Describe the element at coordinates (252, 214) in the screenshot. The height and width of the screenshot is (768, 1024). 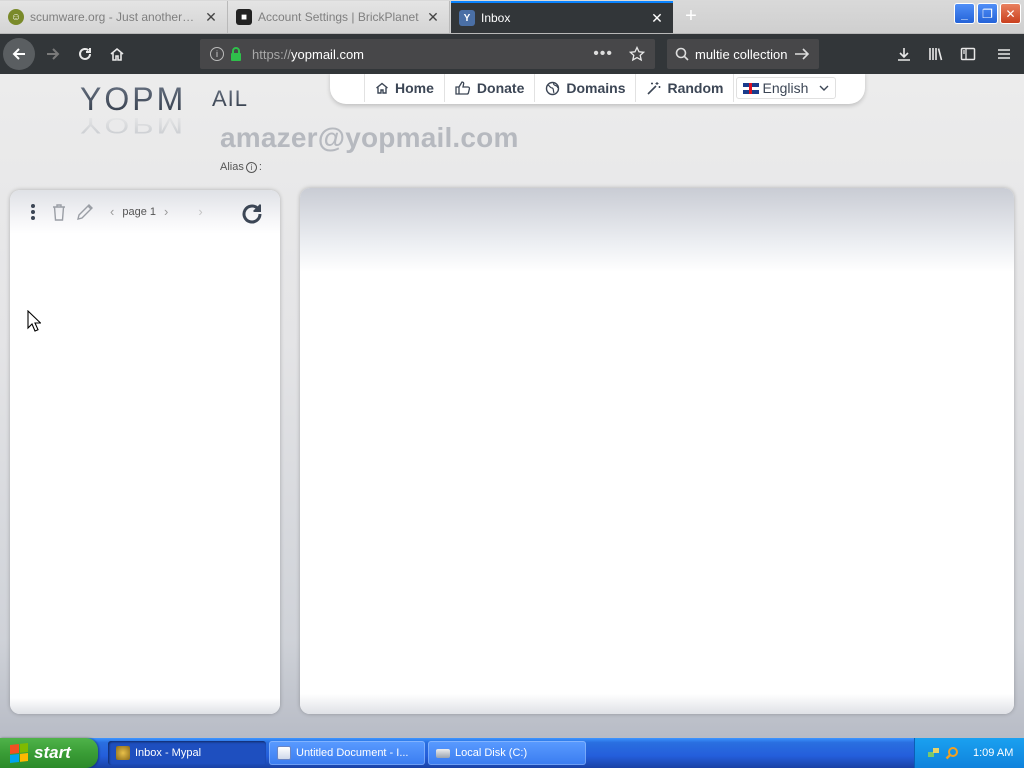
I see `refresh-icon` at that location.